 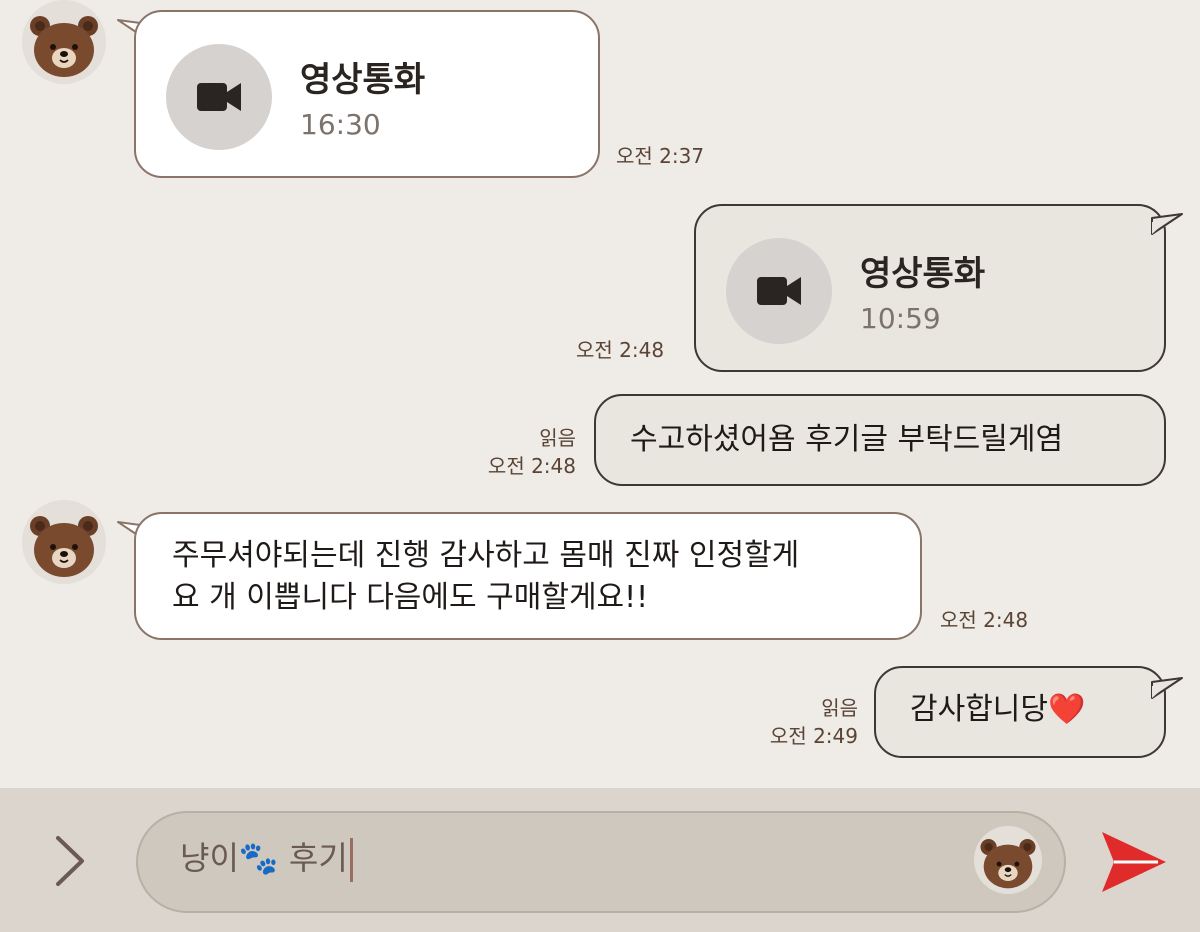 I want to click on text-bubble-outgoing: 수고하셨어욤 후기글 부탁드릴게염, so click(x=880, y=440).